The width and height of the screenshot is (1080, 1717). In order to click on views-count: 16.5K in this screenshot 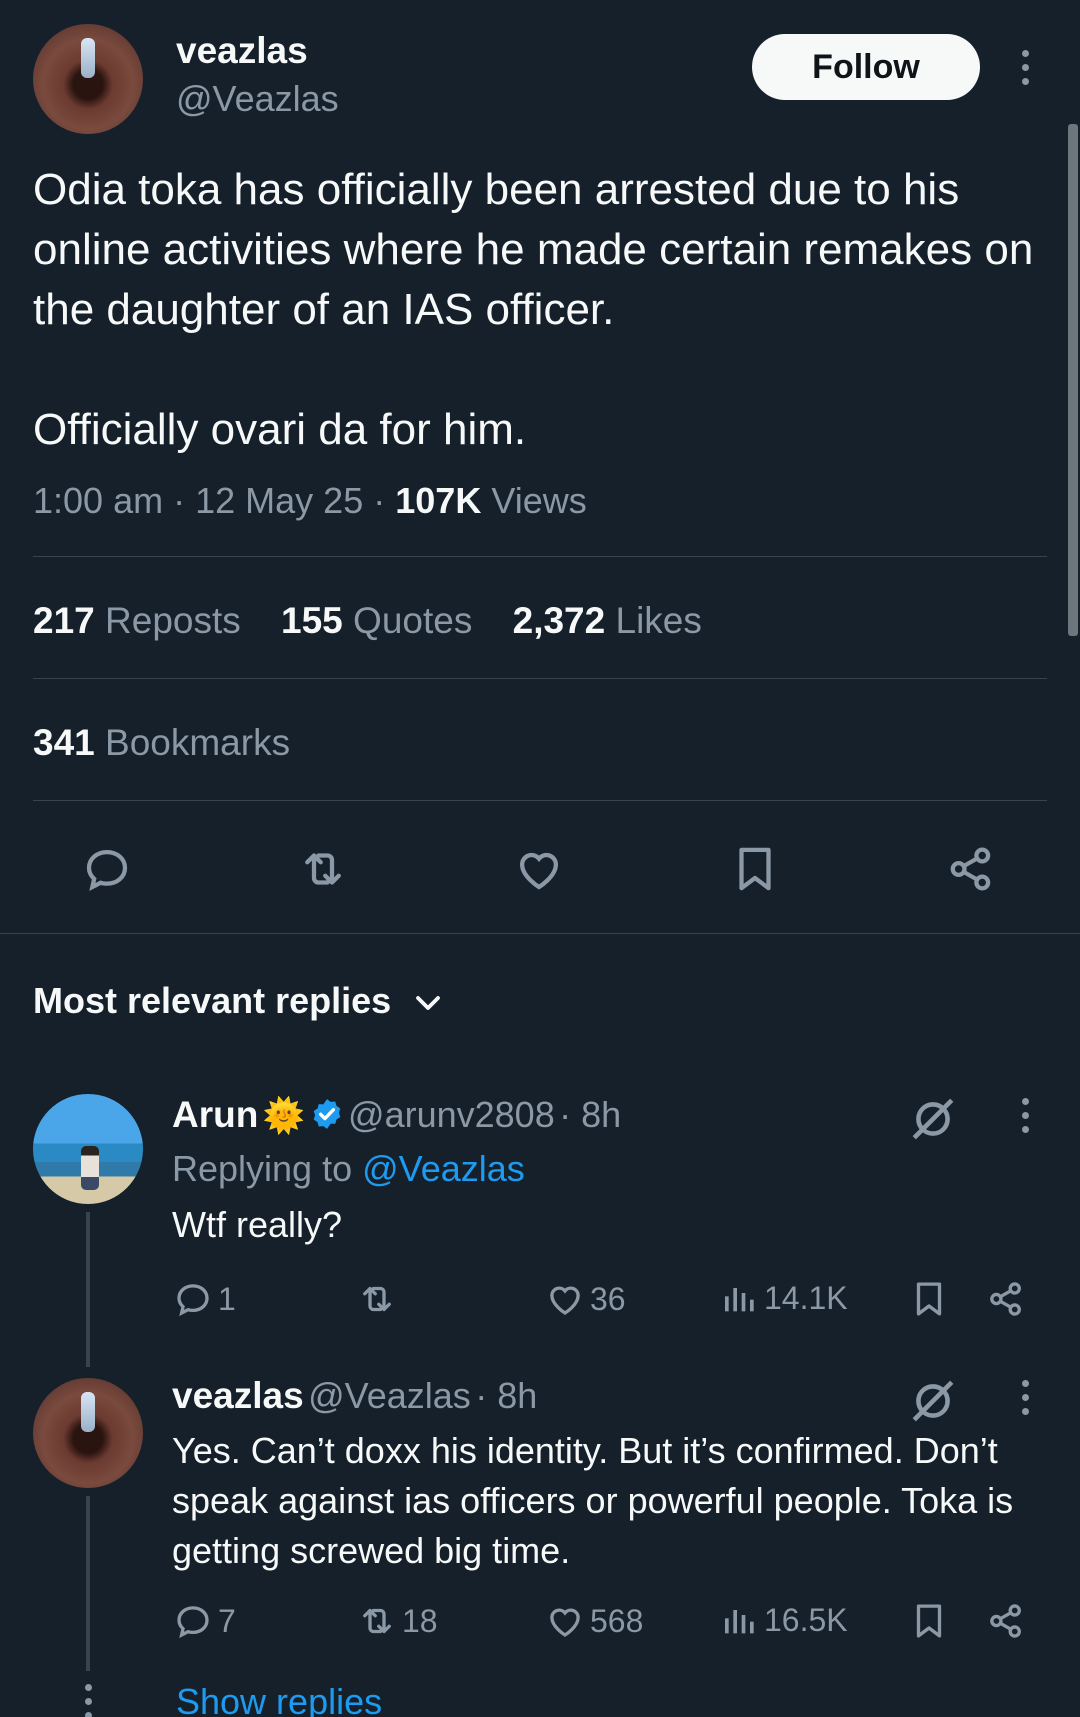, I will do `click(806, 1619)`.